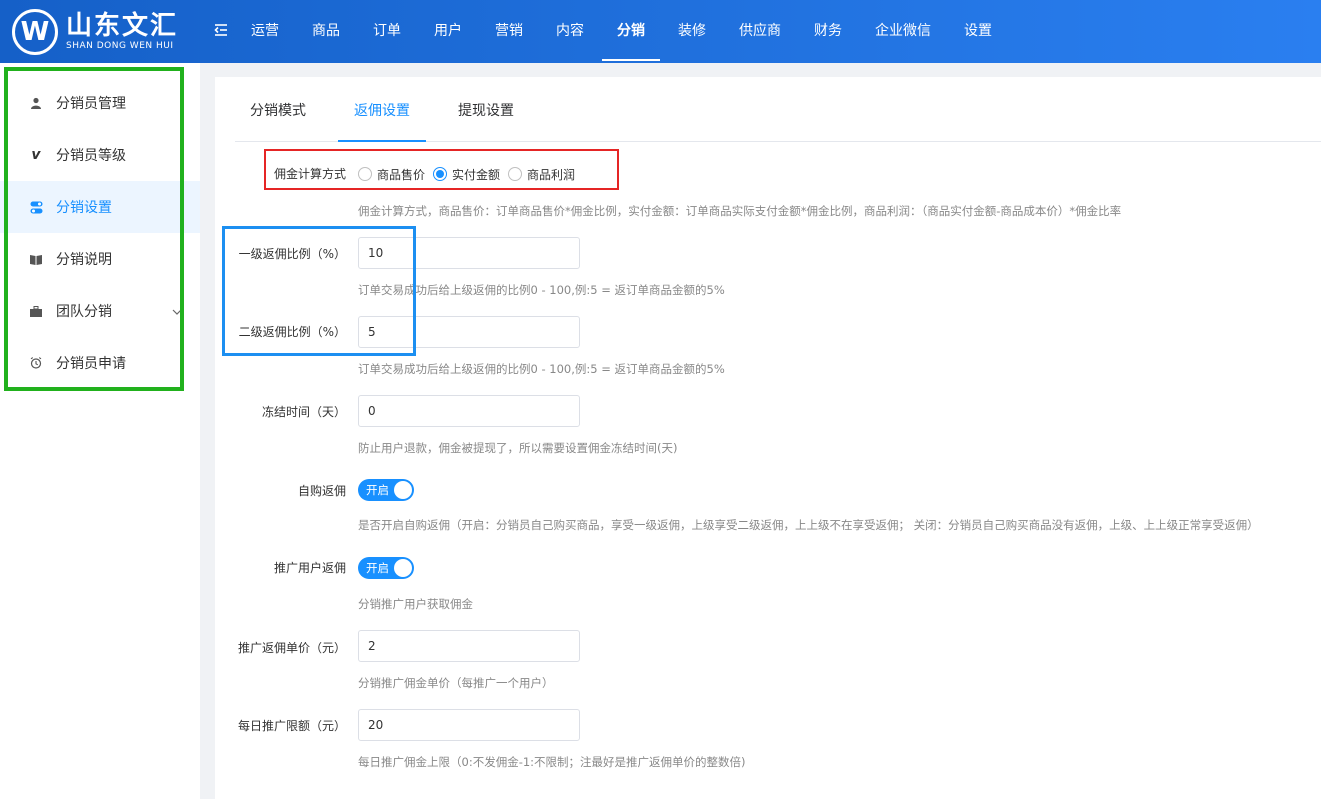 The image size is (1321, 799). What do you see at coordinates (466, 174) in the screenshot?
I see `radio-paid-amount: 实付金额` at bounding box center [466, 174].